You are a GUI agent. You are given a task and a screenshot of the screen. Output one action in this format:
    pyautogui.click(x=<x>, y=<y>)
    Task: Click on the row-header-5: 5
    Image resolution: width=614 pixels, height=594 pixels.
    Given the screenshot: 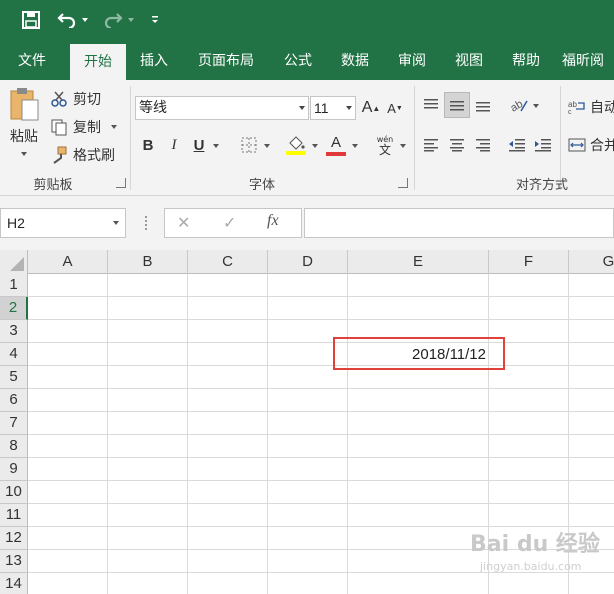 What is the action you would take?
    pyautogui.click(x=14, y=377)
    